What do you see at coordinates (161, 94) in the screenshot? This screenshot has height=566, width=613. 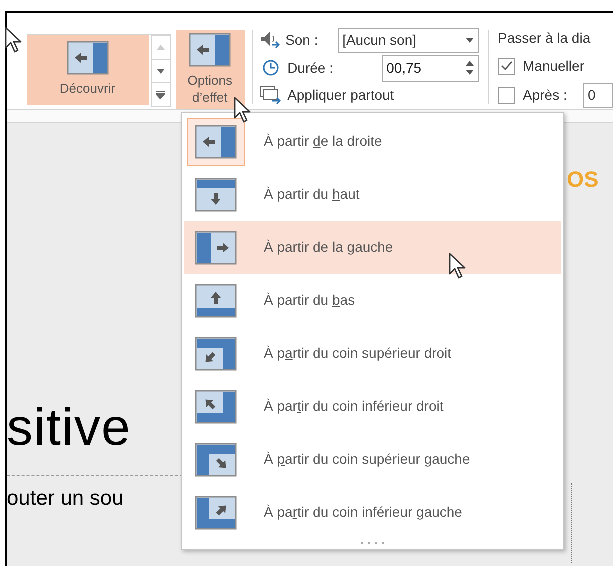 I see `expand-icon` at bounding box center [161, 94].